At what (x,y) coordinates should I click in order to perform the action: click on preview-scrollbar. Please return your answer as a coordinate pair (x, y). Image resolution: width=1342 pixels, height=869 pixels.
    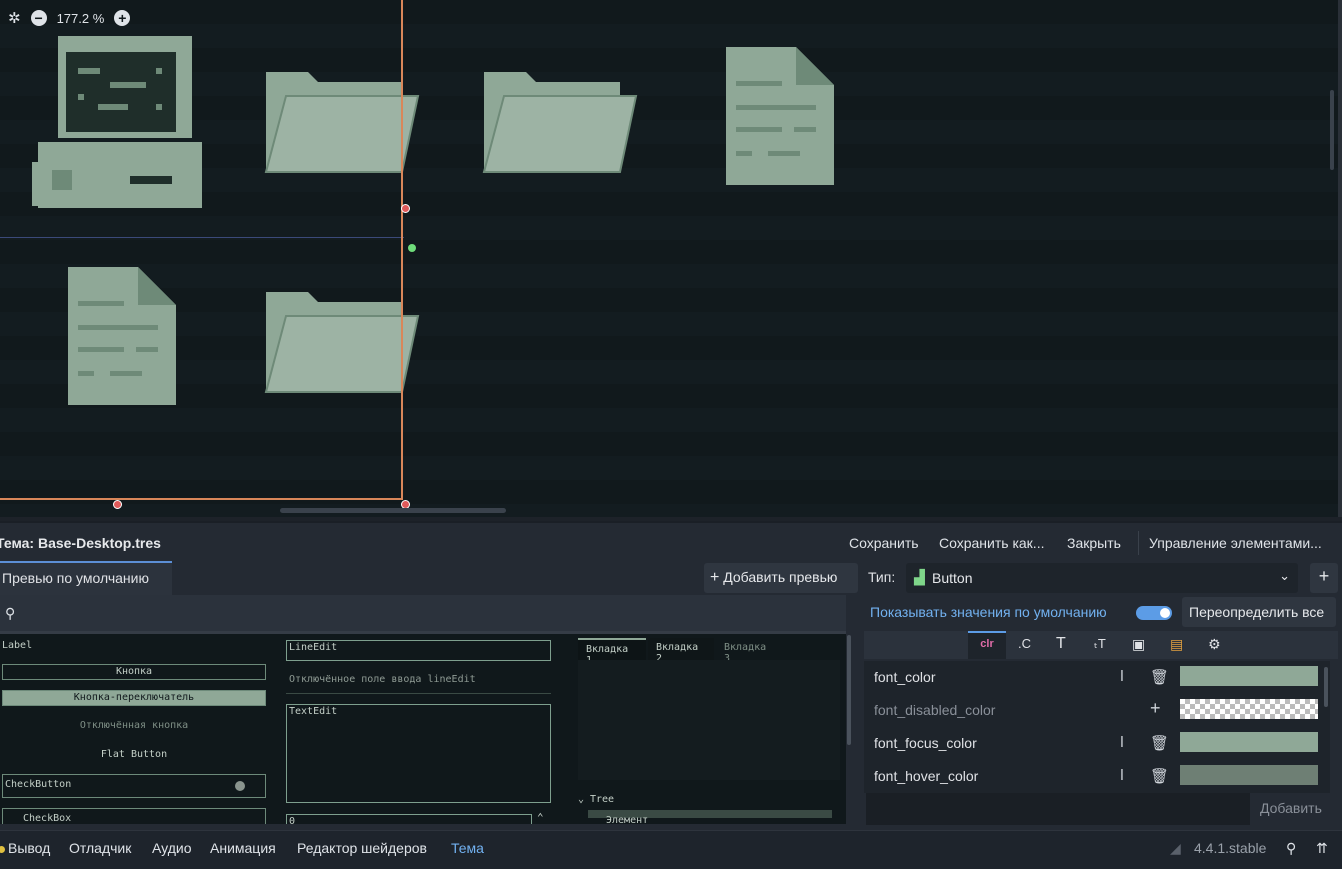
    Looking at the image, I should click on (849, 727).